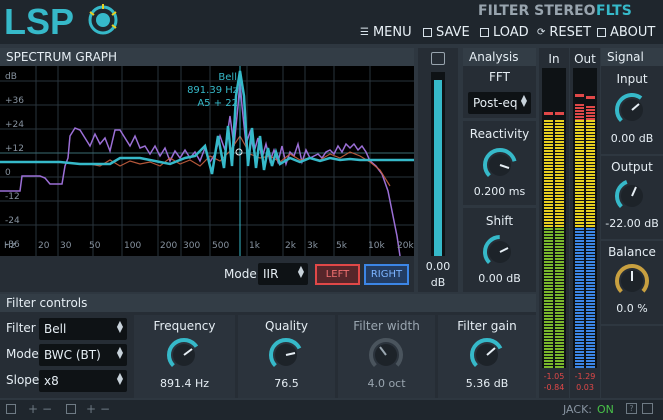 Image resolution: width=663 pixels, height=420 pixels. I want to click on menu-button: ☰ MENU, so click(386, 32).